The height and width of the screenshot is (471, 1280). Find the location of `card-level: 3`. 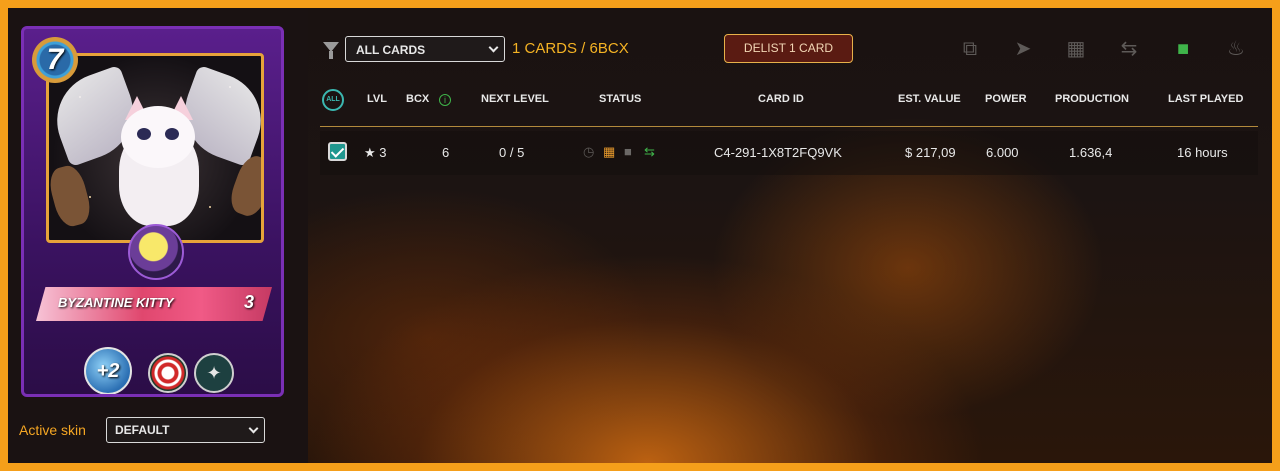

card-level: 3 is located at coordinates (248, 302).